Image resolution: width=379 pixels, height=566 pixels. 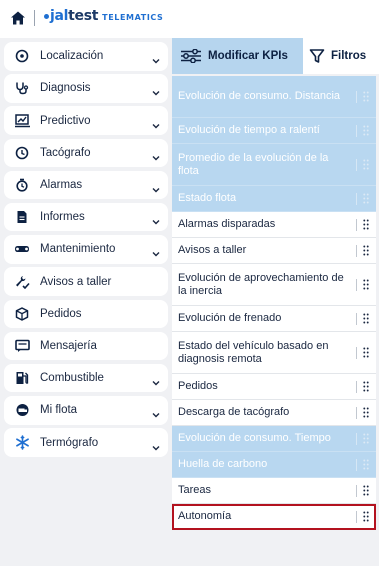 What do you see at coordinates (274, 131) in the screenshot?
I see `kpi-row-evolucion-de-tiempo-a-ralenti: Evolución de tiempo a ralentí` at bounding box center [274, 131].